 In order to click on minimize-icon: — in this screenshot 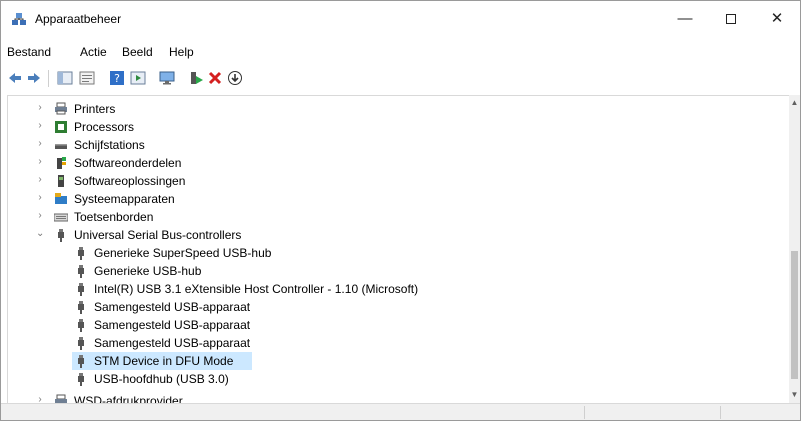, I will do `click(685, 18)`.